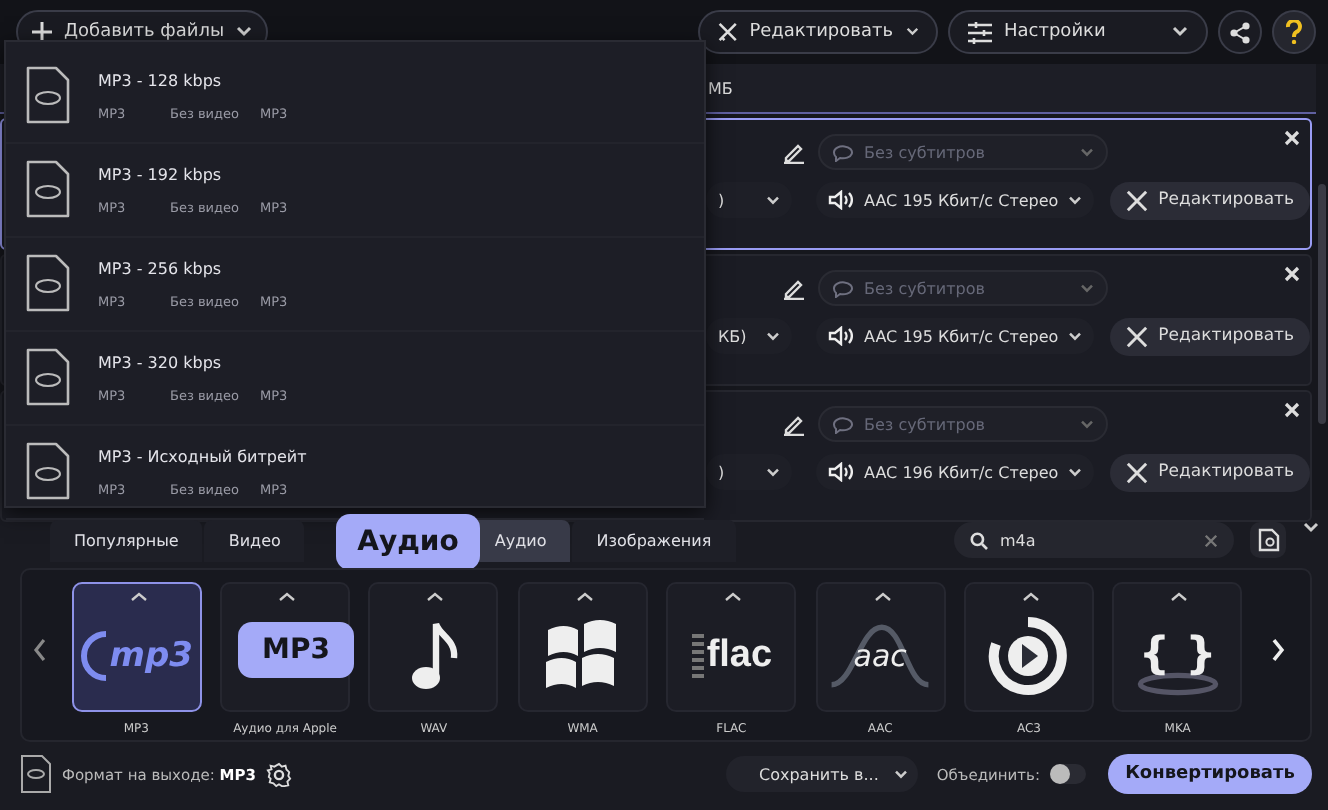 This screenshot has width=1328, height=810. What do you see at coordinates (161, 268) in the screenshot?
I see `preset-title: MP3 - 256 kbps` at bounding box center [161, 268].